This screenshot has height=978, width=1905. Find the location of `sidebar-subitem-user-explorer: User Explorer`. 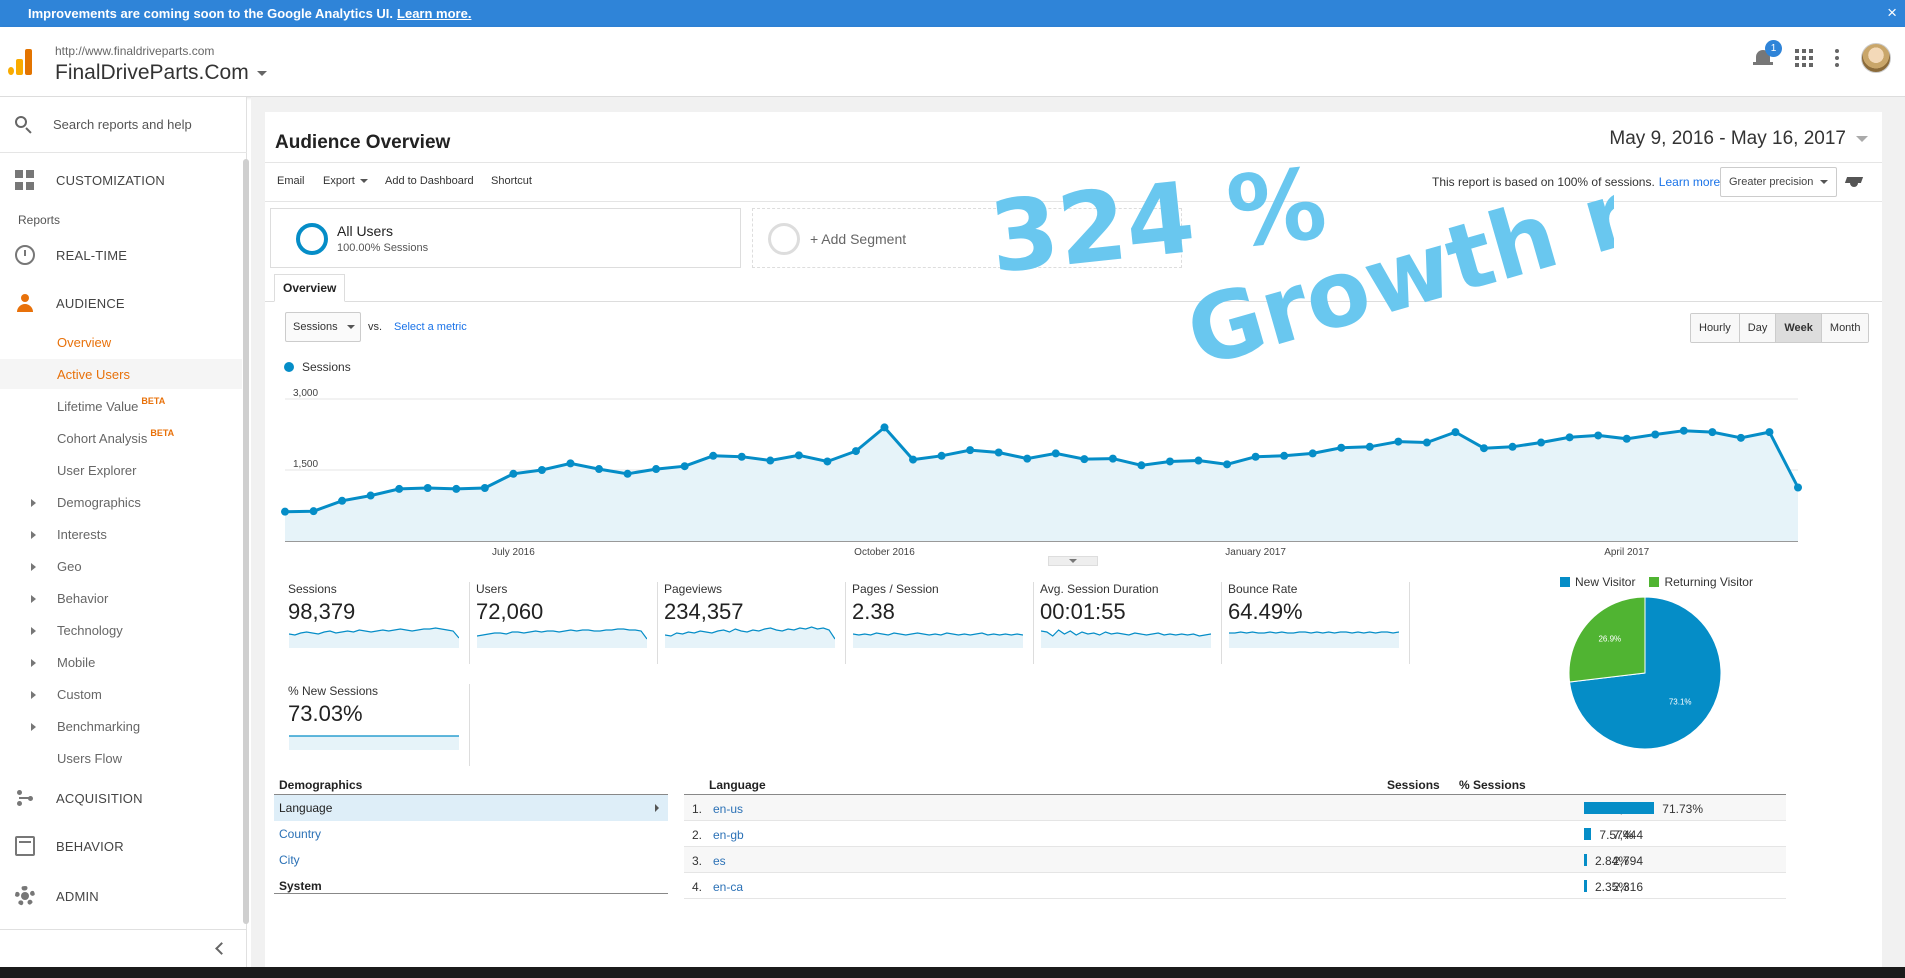

sidebar-subitem-user-explorer: User Explorer is located at coordinates (121, 470).